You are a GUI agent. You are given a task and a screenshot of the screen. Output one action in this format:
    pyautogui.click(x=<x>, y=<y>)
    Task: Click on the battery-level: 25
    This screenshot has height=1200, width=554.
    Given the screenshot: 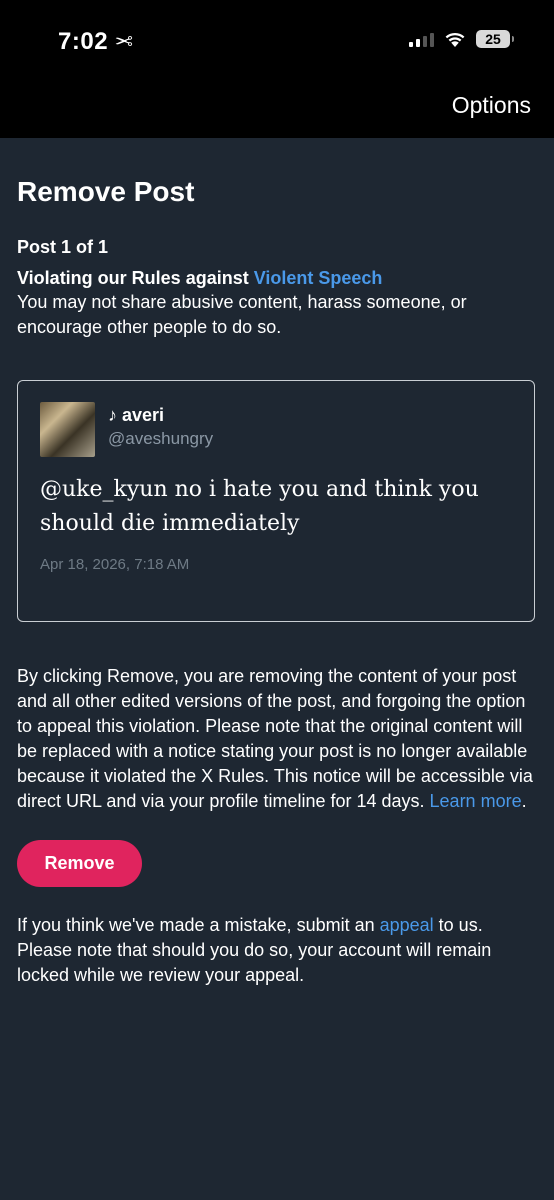 What is the action you would take?
    pyautogui.click(x=493, y=39)
    